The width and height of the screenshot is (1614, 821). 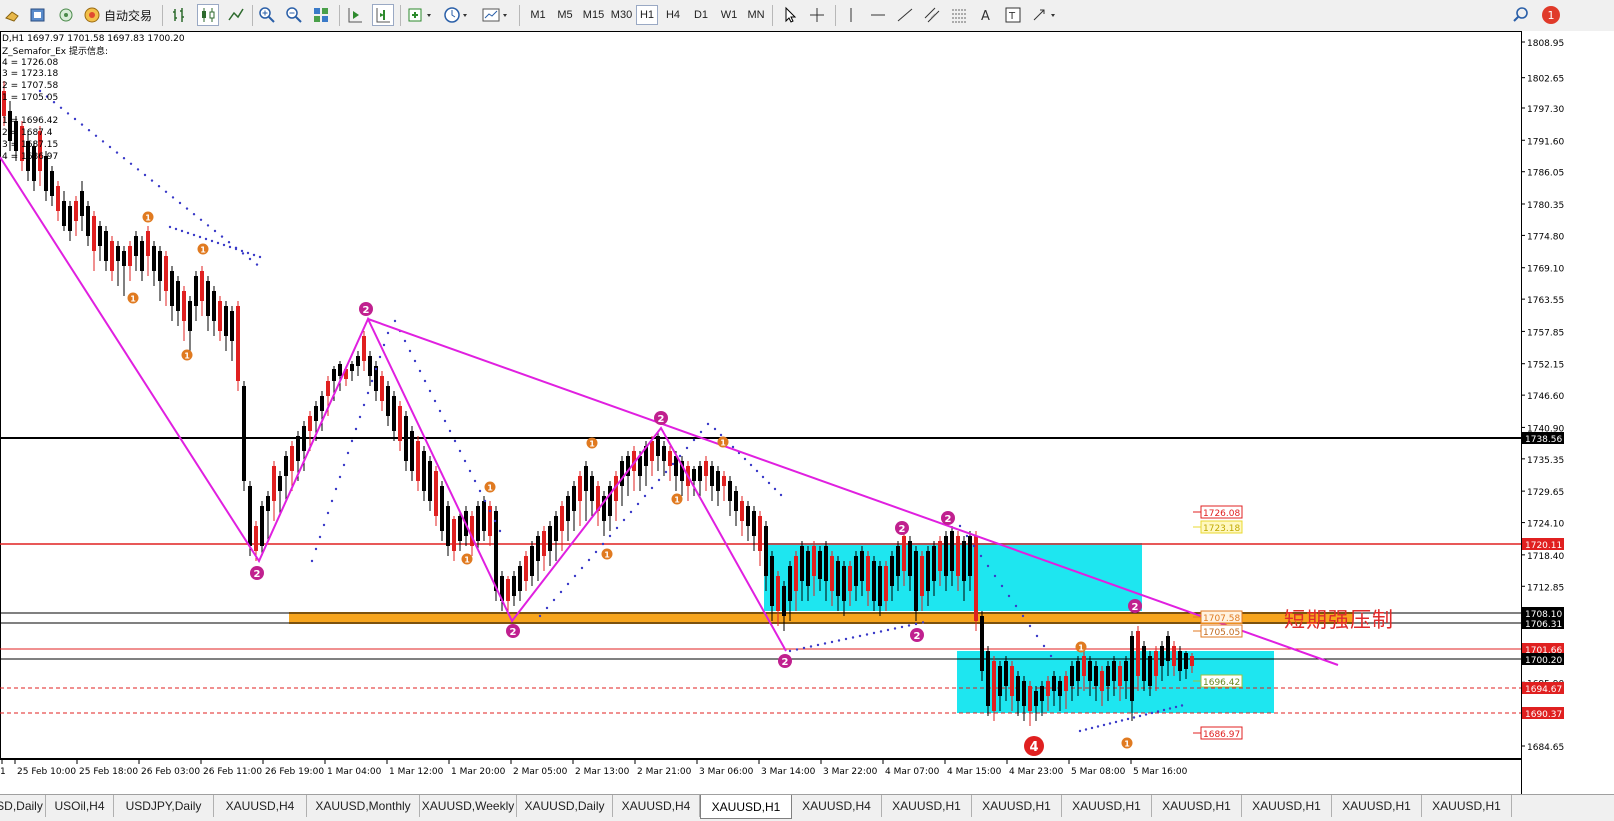 What do you see at coordinates (878, 15) in the screenshot?
I see `horizontal-line-icon` at bounding box center [878, 15].